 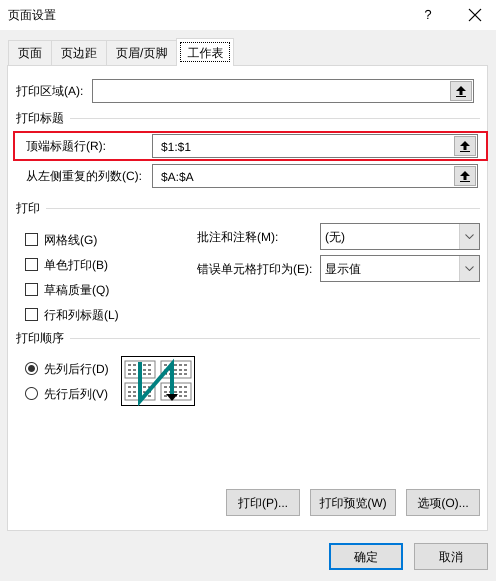 I want to click on button: 打印预览(W), so click(x=353, y=502).